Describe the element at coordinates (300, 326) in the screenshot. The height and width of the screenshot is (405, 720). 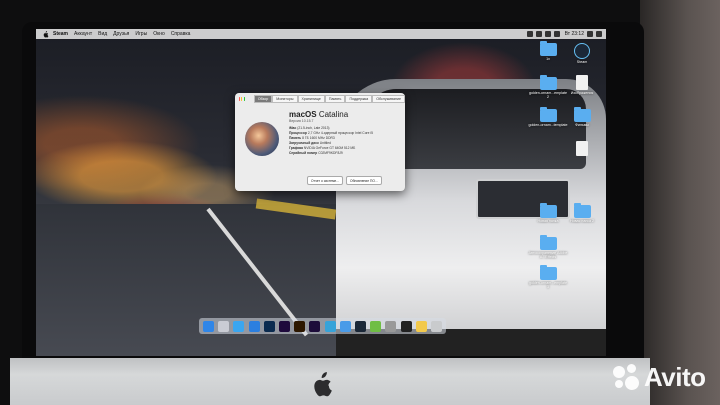
I see `dock-item-ai-icon: Ai` at that location.